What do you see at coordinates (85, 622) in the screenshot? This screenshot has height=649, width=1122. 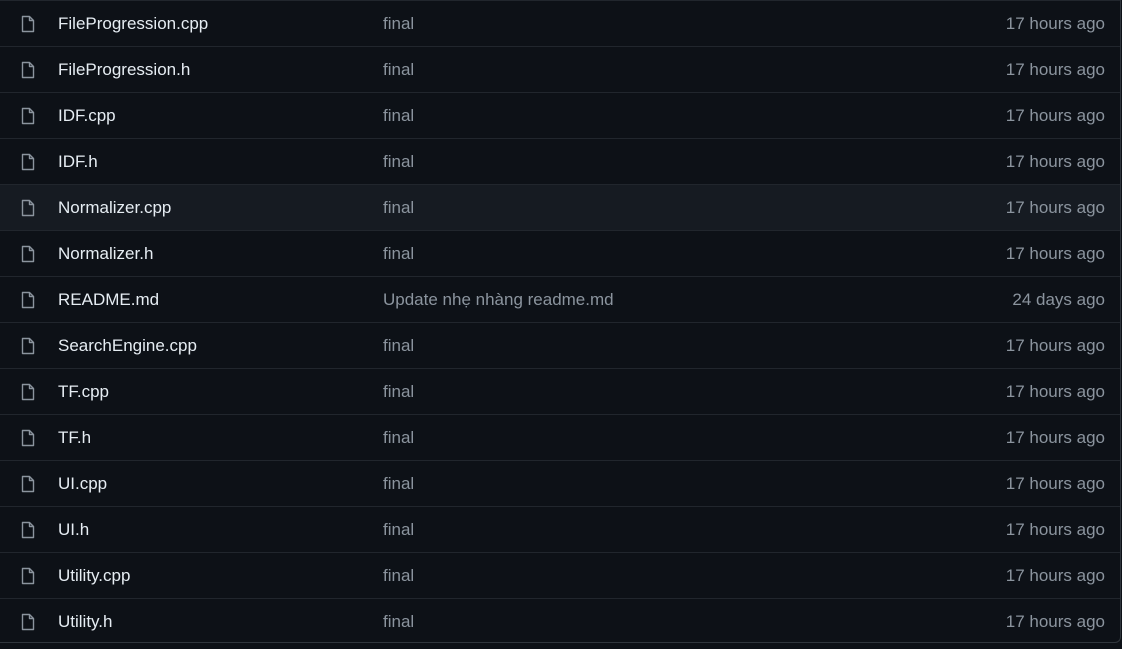 I see `file-name-link: Utility.h` at bounding box center [85, 622].